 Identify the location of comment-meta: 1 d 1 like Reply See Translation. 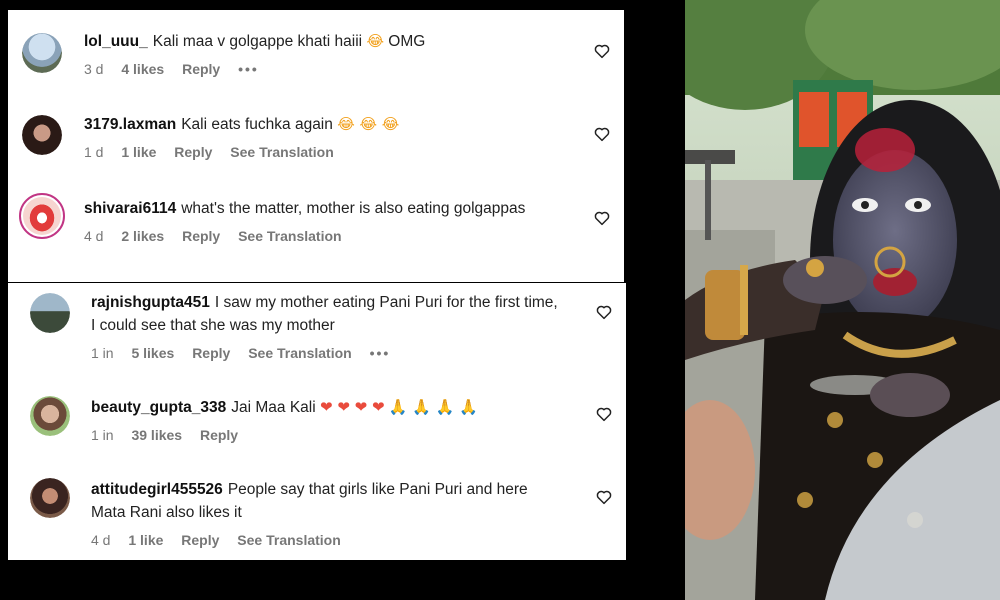
(324, 152).